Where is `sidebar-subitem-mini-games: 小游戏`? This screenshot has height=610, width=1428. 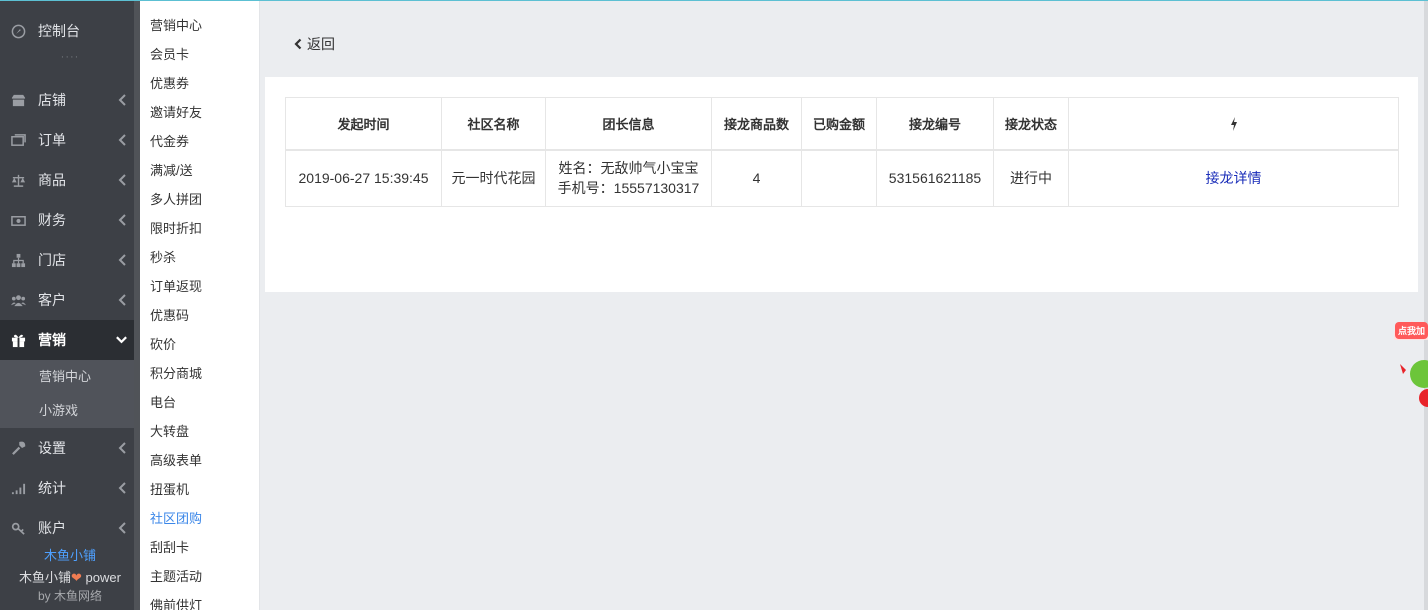 sidebar-subitem-mini-games: 小游戏 is located at coordinates (70, 411).